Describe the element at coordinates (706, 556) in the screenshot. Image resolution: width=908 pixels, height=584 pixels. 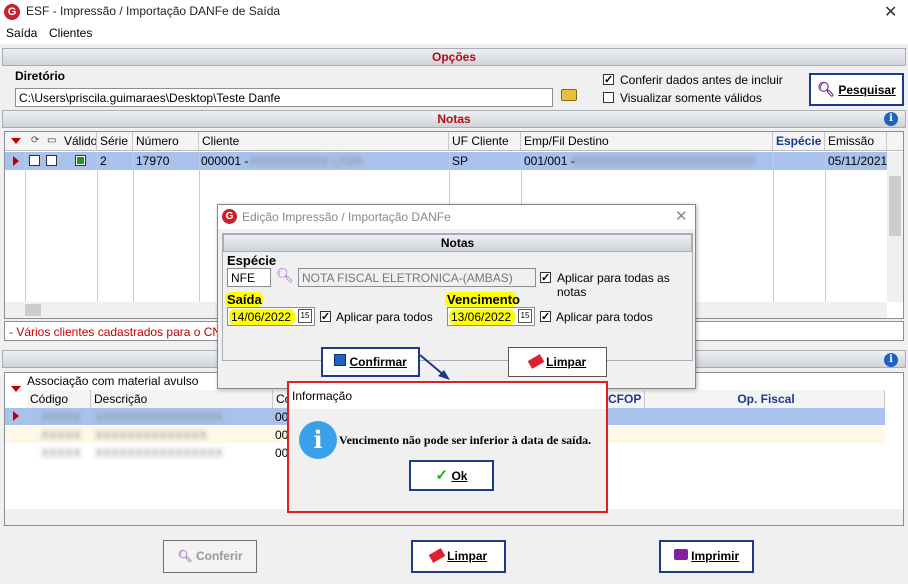
I see `imprimir-button: Imprimir` at that location.